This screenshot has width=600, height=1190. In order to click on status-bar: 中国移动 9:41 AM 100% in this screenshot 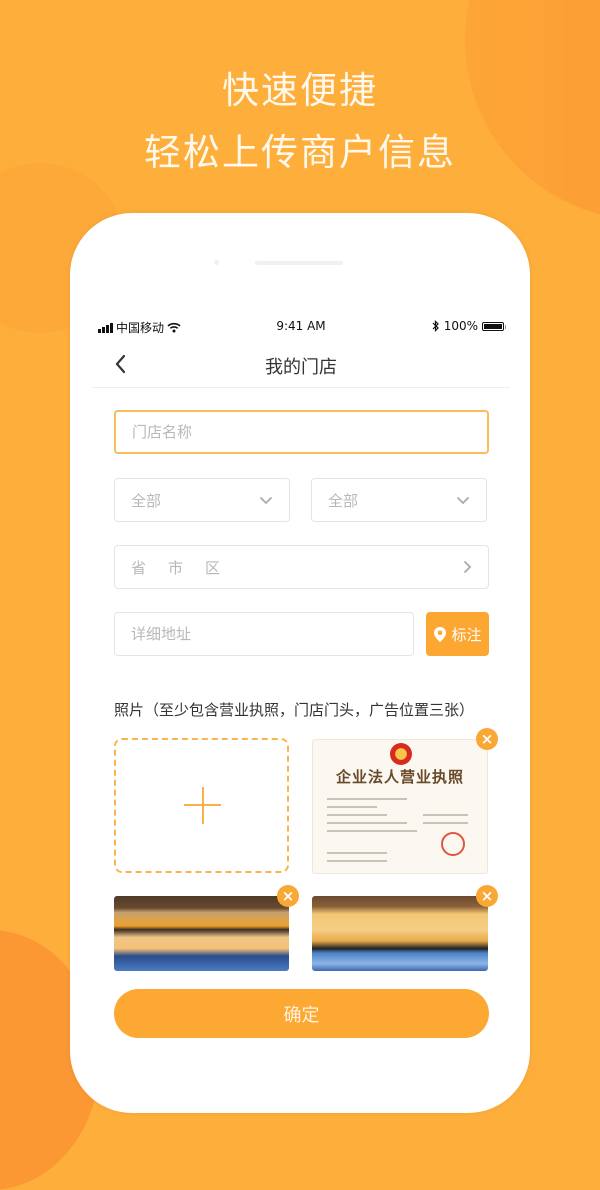, I will do `click(302, 327)`.